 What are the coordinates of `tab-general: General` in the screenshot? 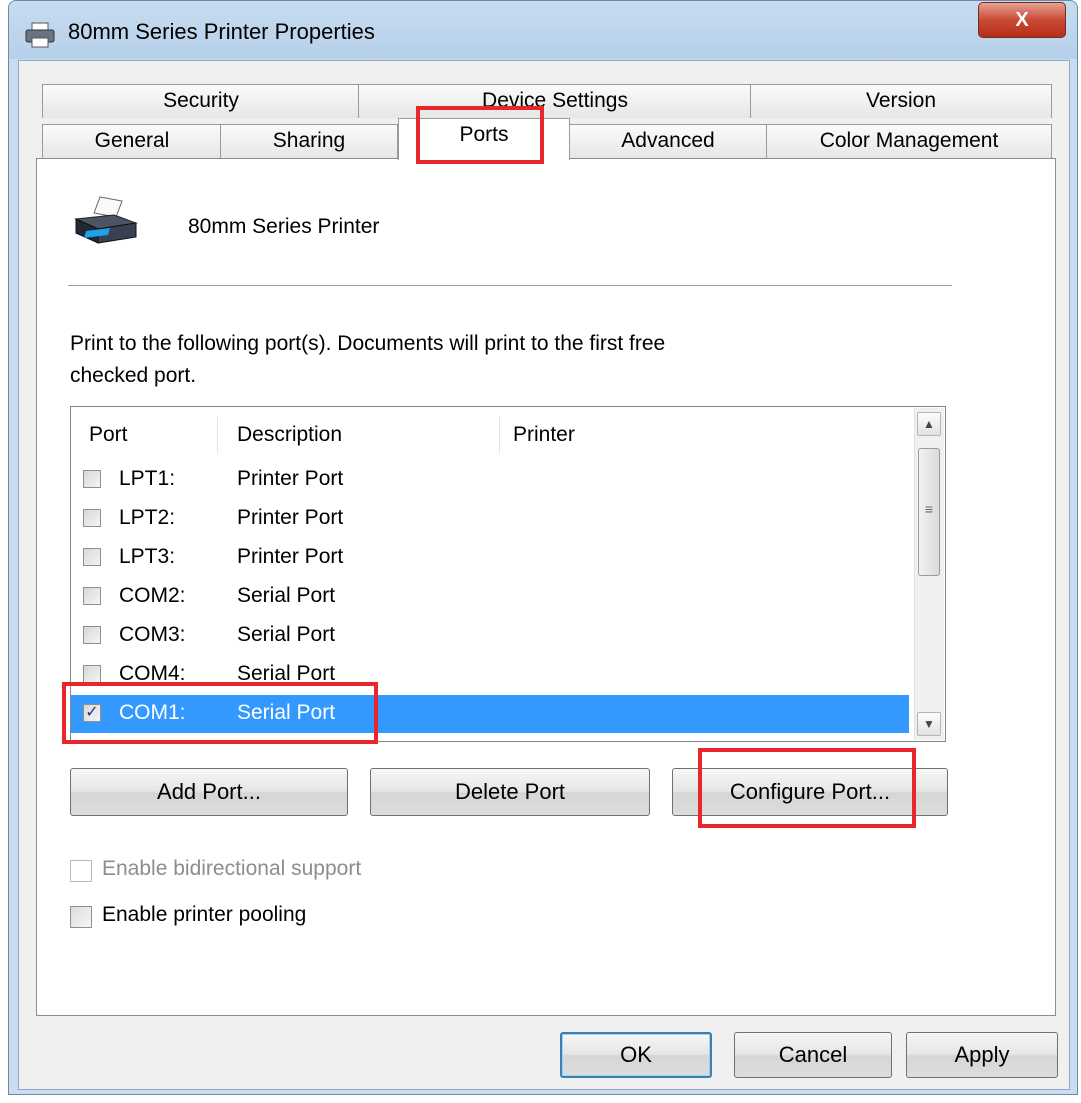 It's located at (132, 141).